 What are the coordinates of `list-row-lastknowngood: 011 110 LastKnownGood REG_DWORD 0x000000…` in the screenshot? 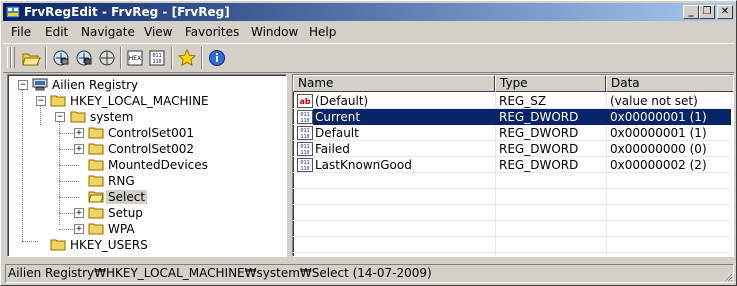 It's located at (513, 165).